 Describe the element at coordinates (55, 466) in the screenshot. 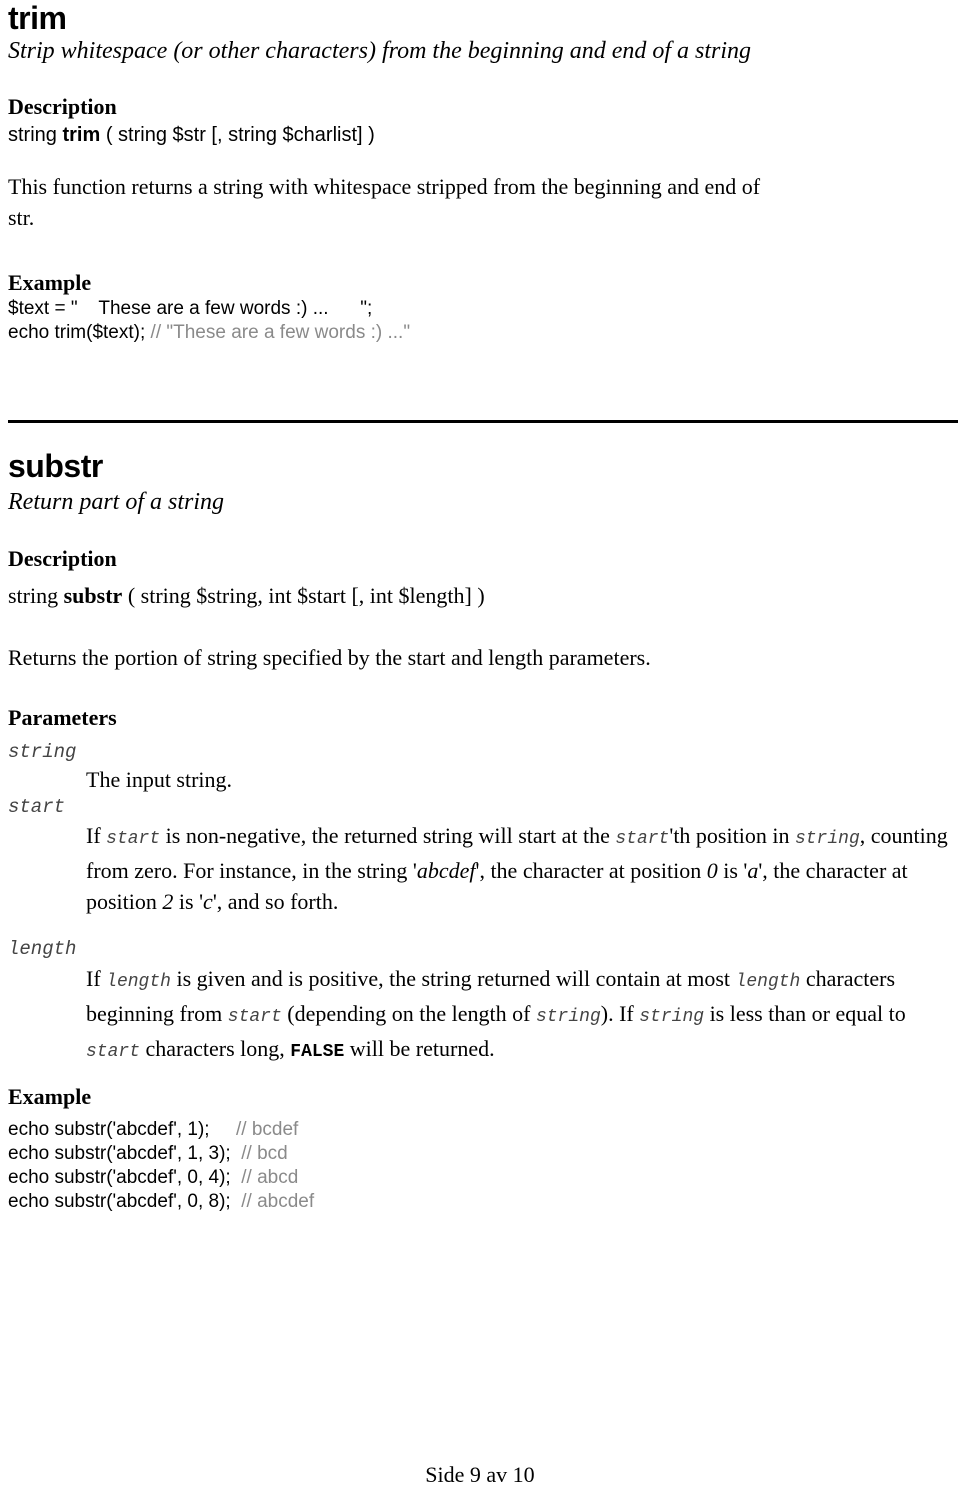

I see `substr-title: substr` at that location.